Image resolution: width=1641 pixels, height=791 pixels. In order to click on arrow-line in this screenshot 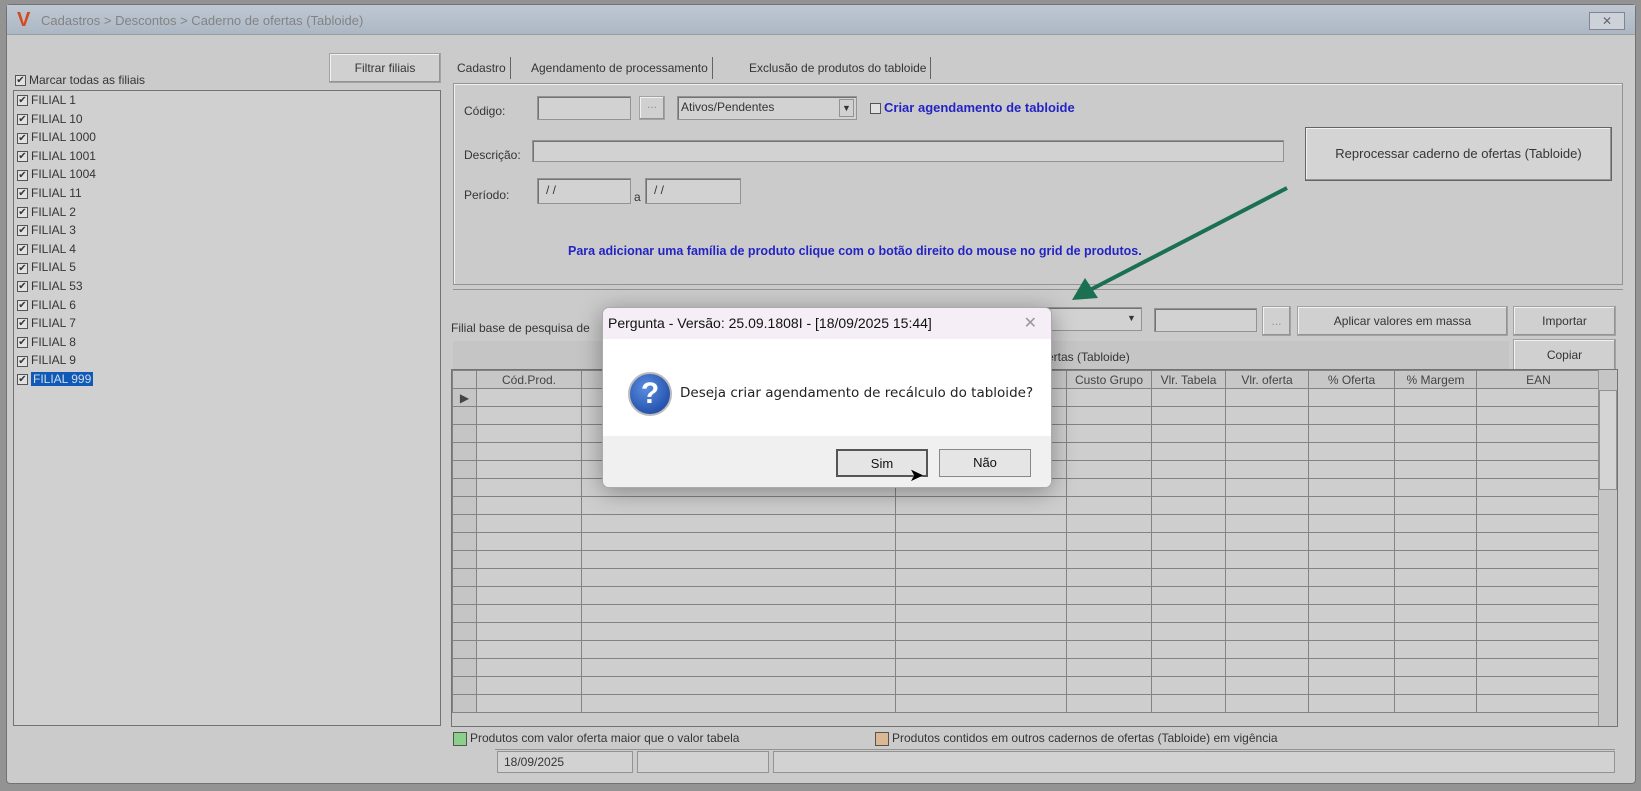, I will do `click(1188, 239)`.